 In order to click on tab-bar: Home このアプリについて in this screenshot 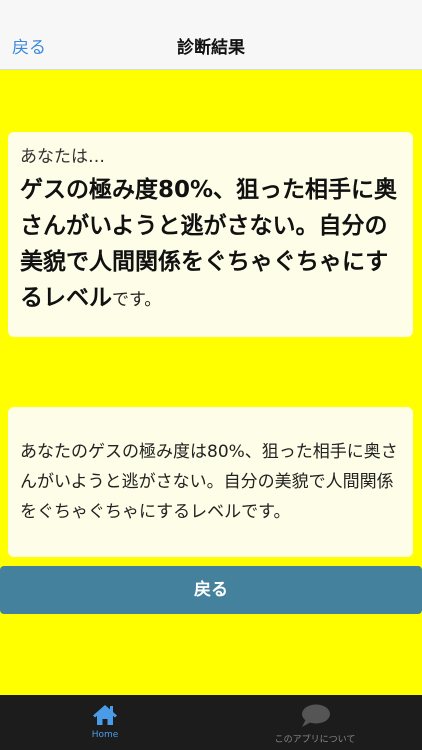, I will do `click(211, 722)`.